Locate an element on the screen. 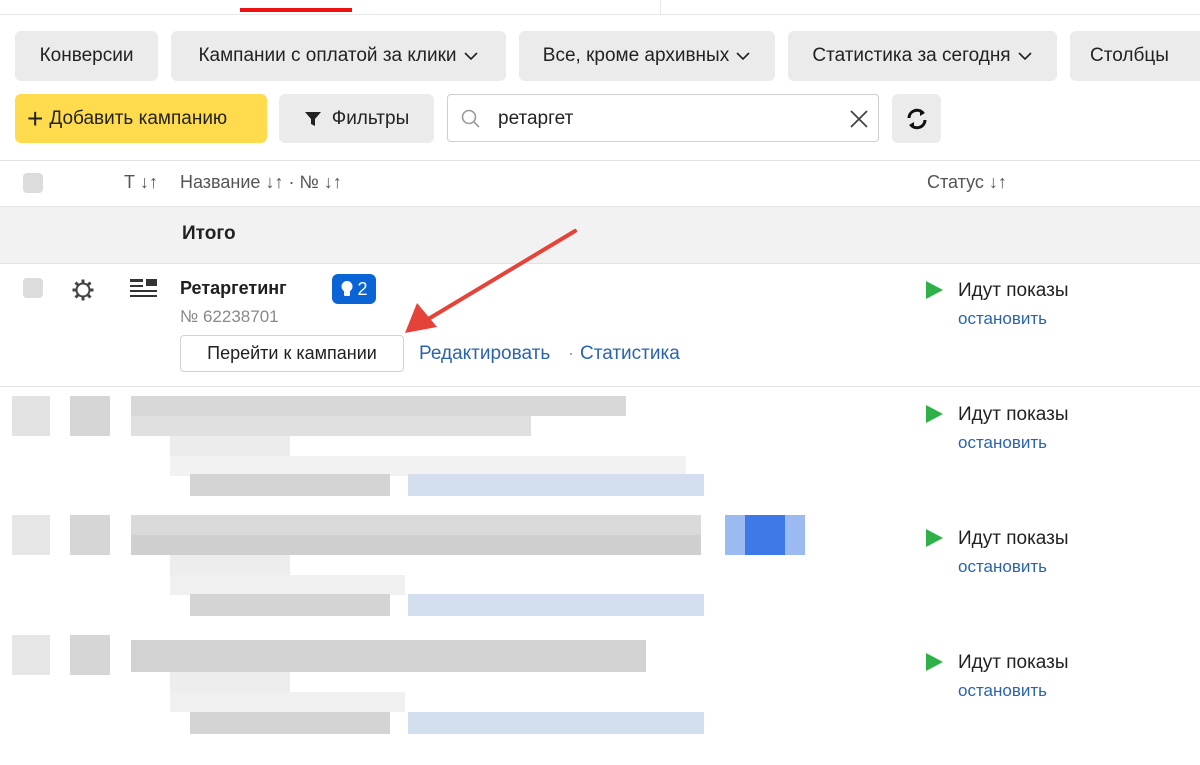 This screenshot has width=1200, height=765. add-campaign-label: Добавить кампанию is located at coordinates (138, 118).